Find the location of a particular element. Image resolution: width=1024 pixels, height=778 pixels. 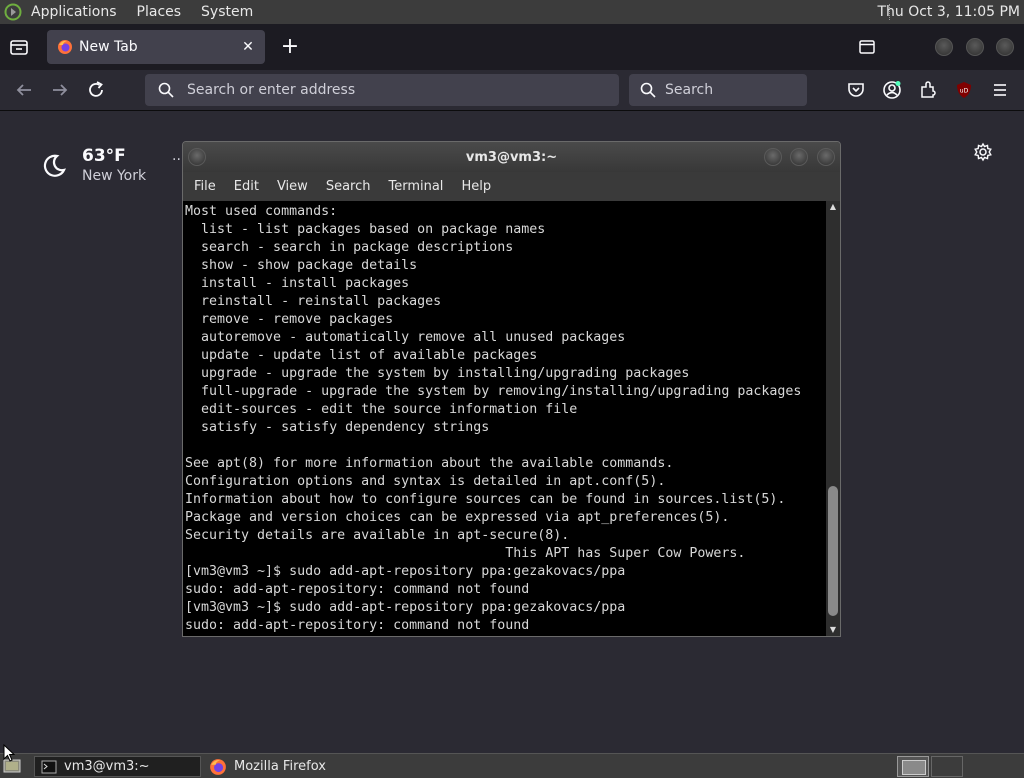

clock: Thu Oct 3, 11:05 PM is located at coordinates (948, 12).